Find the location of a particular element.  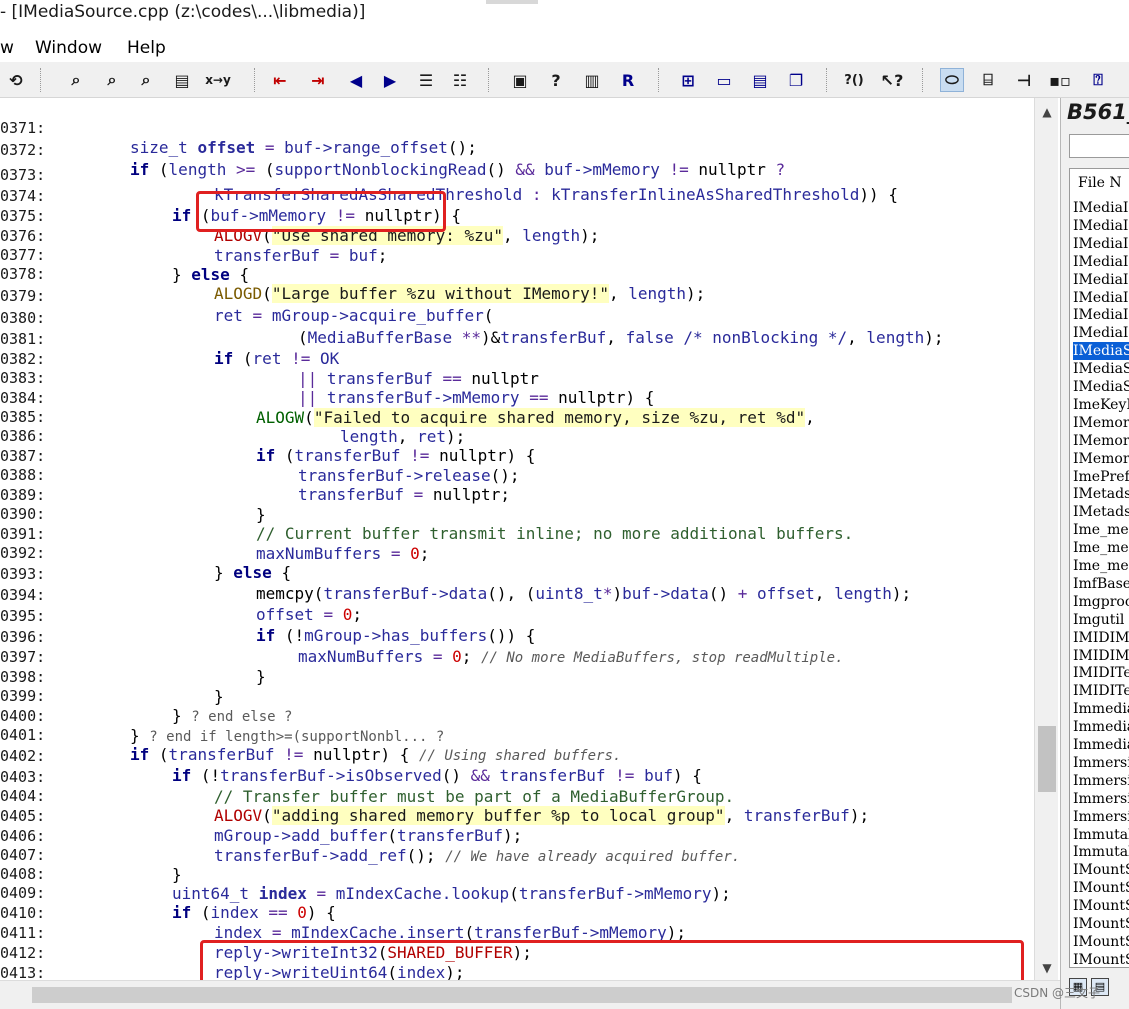

menu-window: Window is located at coordinates (68, 48).